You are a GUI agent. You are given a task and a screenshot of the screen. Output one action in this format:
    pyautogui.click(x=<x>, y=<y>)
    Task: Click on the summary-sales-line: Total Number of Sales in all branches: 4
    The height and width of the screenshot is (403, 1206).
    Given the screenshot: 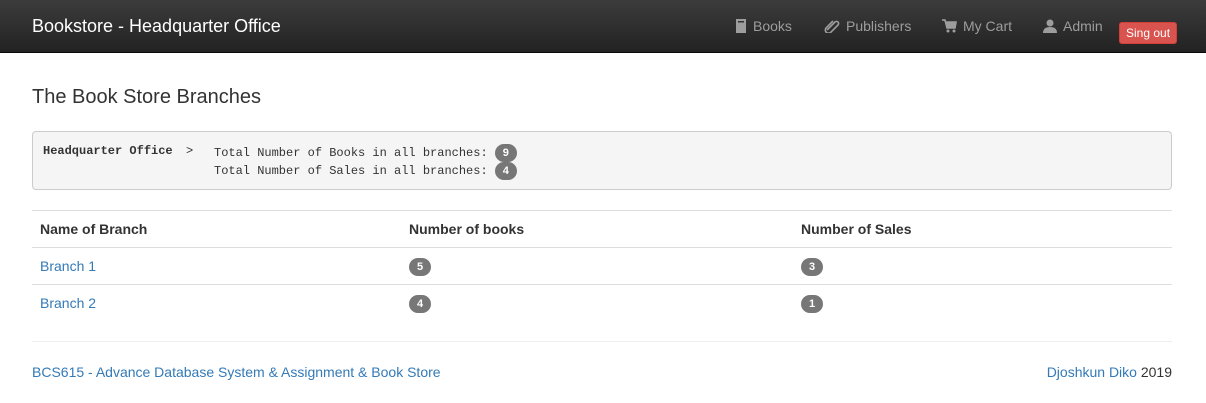 What is the action you would take?
    pyautogui.click(x=365, y=171)
    